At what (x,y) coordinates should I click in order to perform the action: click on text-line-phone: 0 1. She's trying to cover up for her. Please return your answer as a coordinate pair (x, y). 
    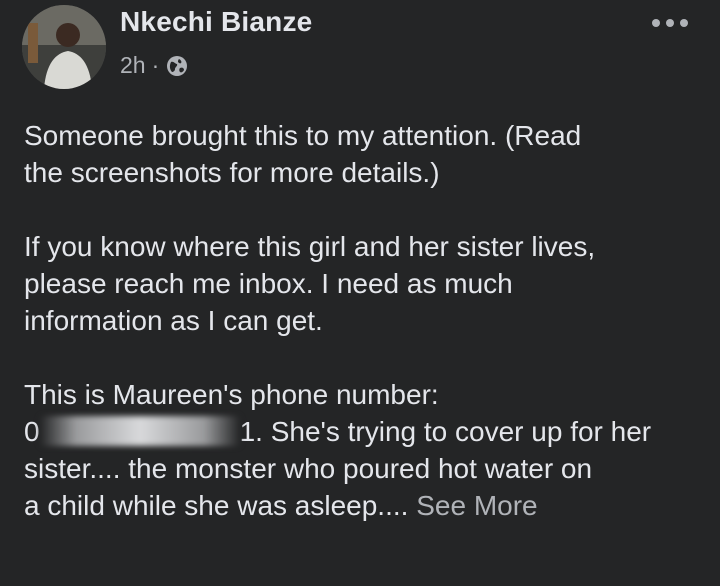
    Looking at the image, I should click on (364, 431).